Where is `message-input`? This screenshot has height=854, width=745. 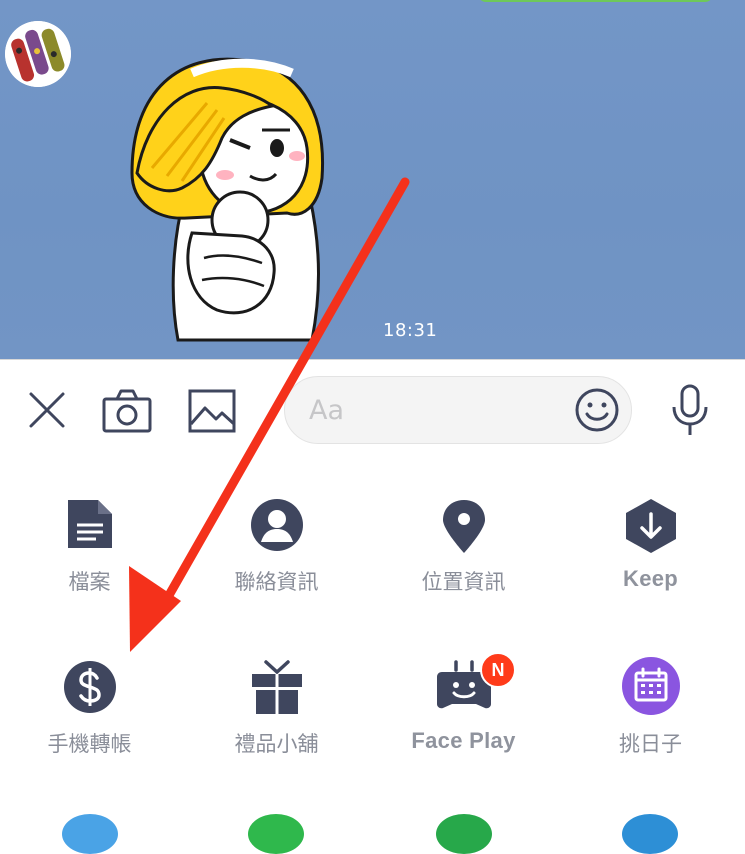
message-input is located at coordinates (434, 410).